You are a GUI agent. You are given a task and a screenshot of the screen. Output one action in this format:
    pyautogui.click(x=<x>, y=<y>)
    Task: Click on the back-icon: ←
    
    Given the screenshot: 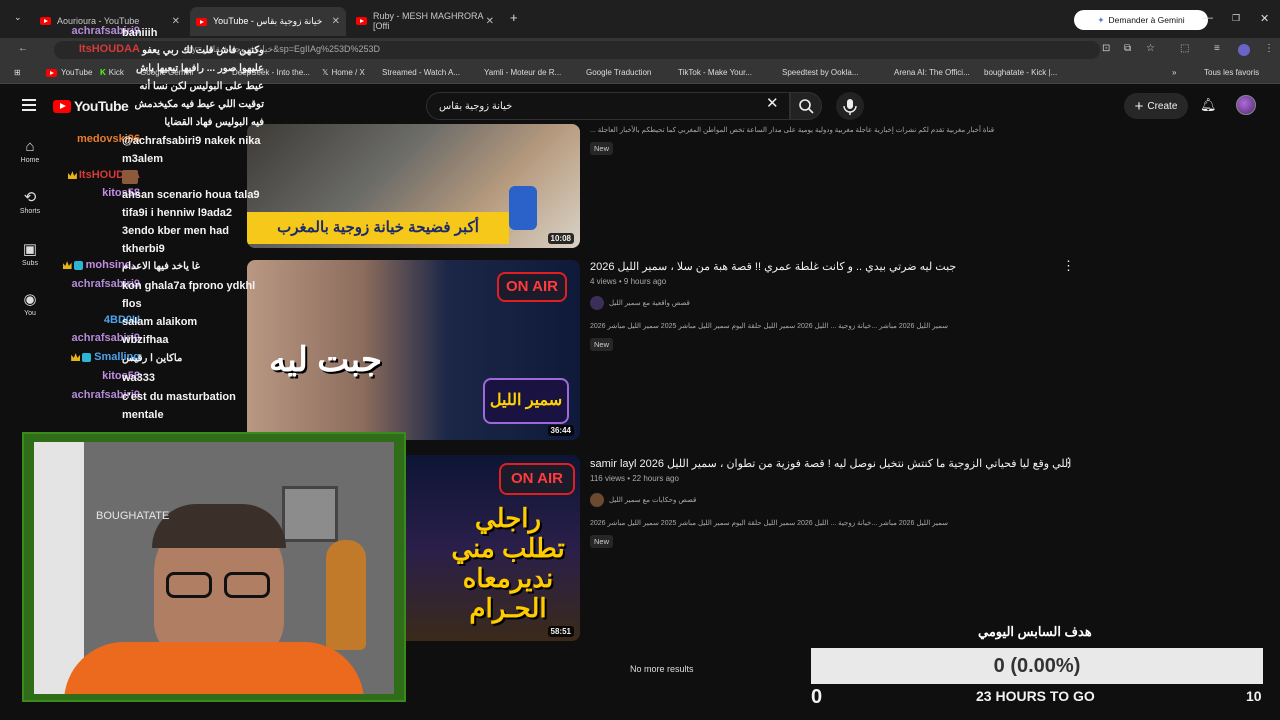 What is the action you would take?
    pyautogui.click(x=23, y=48)
    